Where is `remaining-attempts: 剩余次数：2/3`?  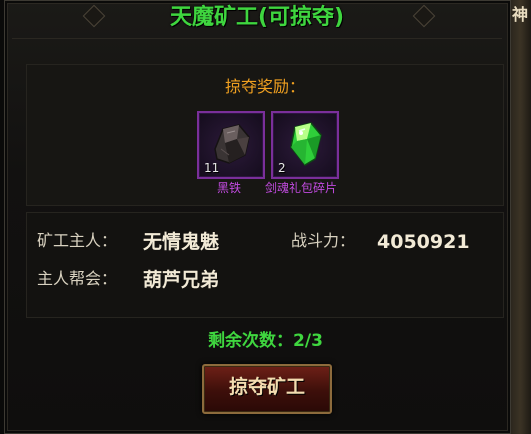
remaining-attempts: 剩余次数：2/3 is located at coordinates (265, 341).